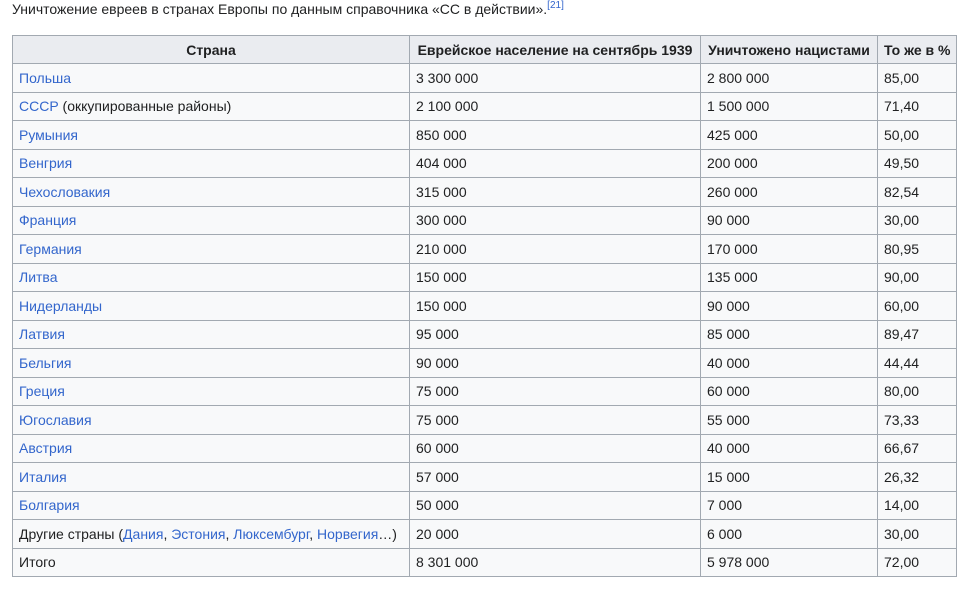 The height and width of the screenshot is (606, 979). Describe the element at coordinates (555, 49) in the screenshot. I see `header-population: Еврейское население на сентябрь 1939` at that location.